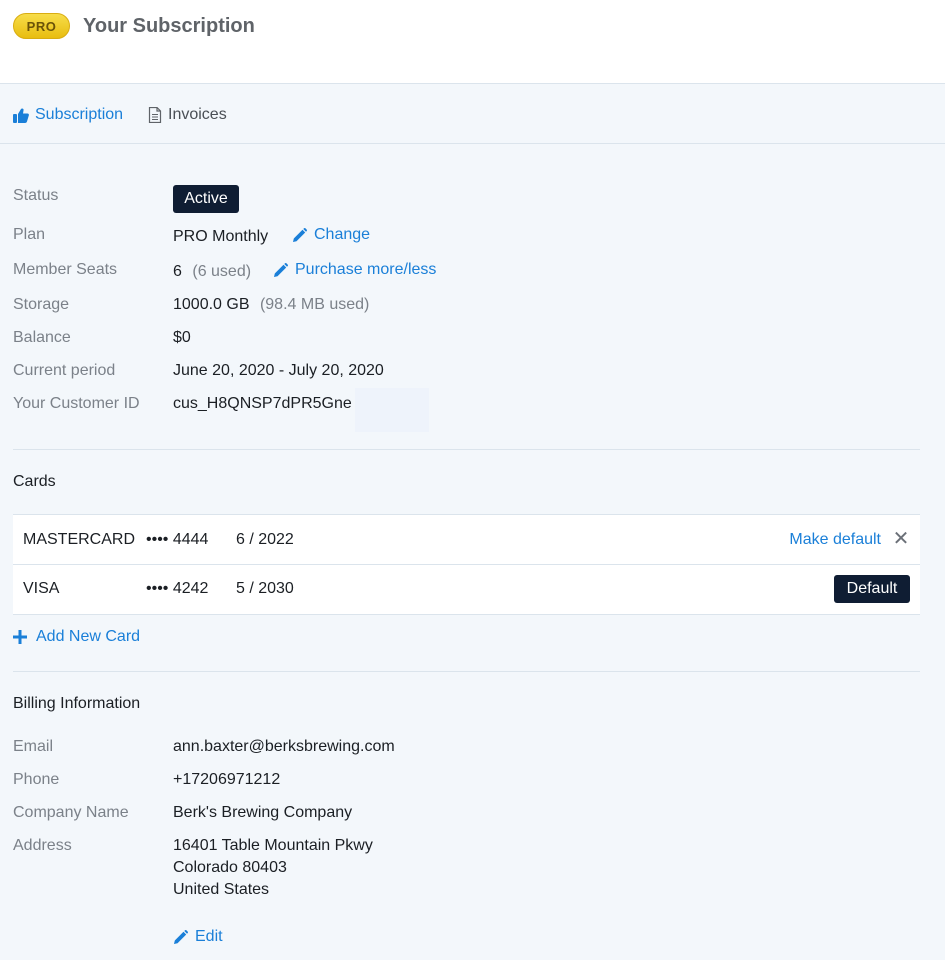 The width and height of the screenshot is (945, 960). Describe the element at coordinates (41, 588) in the screenshot. I see `card-brand: VISA` at that location.